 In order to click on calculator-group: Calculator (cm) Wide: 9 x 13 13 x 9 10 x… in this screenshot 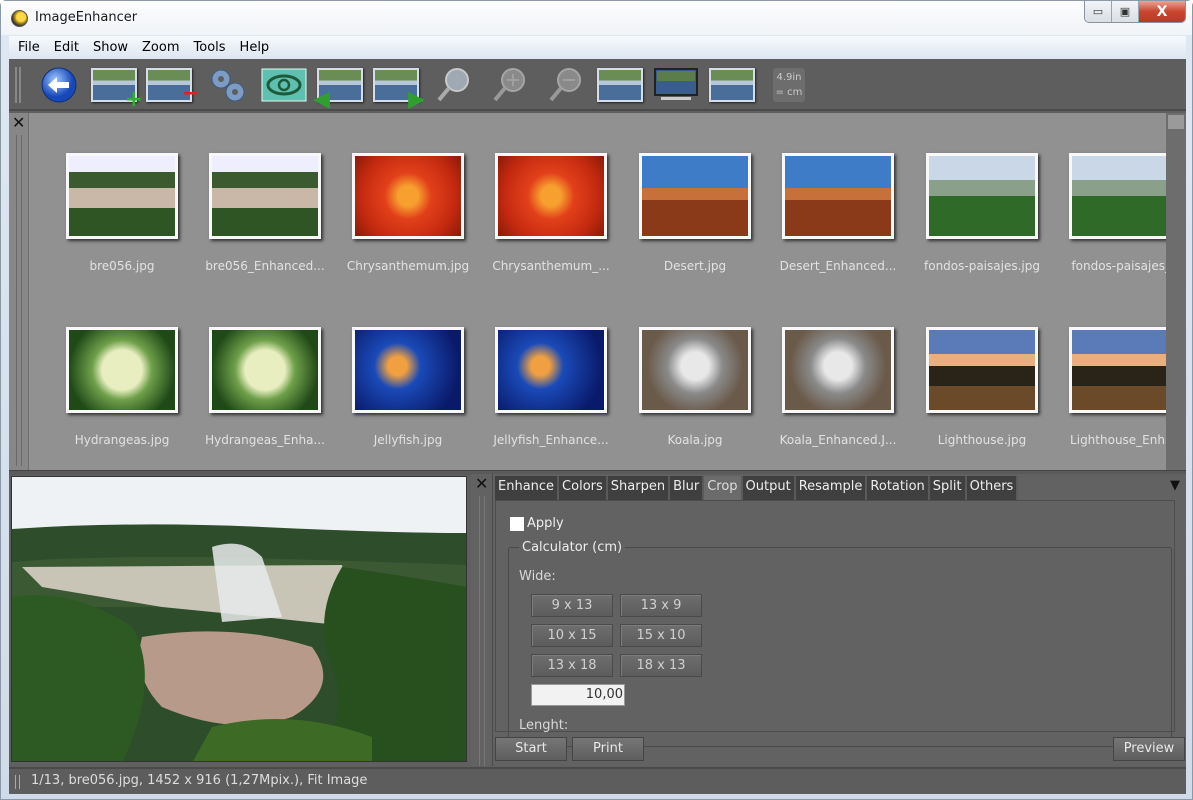, I will do `click(840, 643)`.